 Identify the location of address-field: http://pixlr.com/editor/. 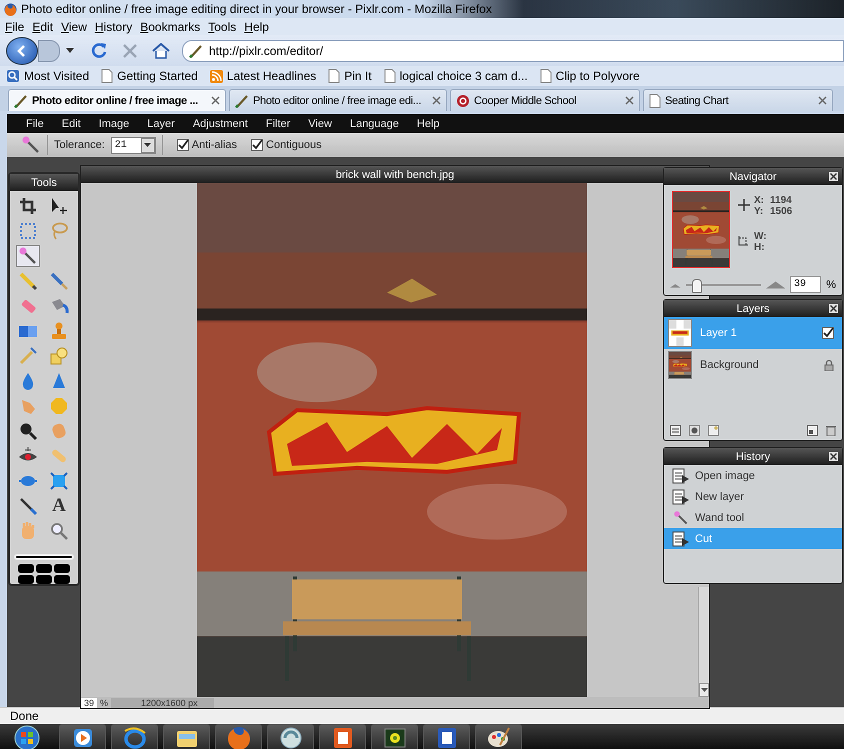
(513, 51).